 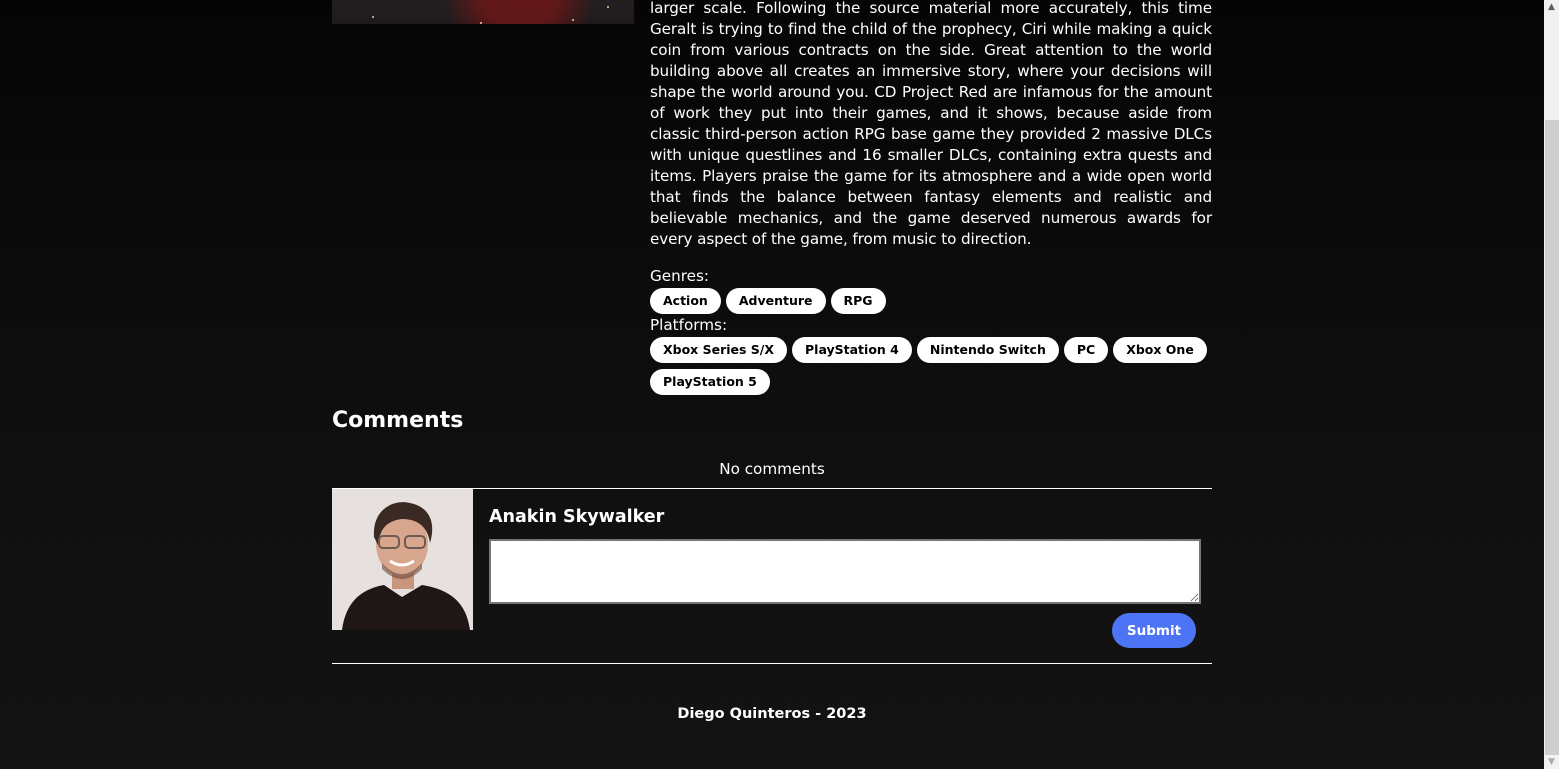 What do you see at coordinates (1154, 630) in the screenshot?
I see `submit-comment-button: Submit` at bounding box center [1154, 630].